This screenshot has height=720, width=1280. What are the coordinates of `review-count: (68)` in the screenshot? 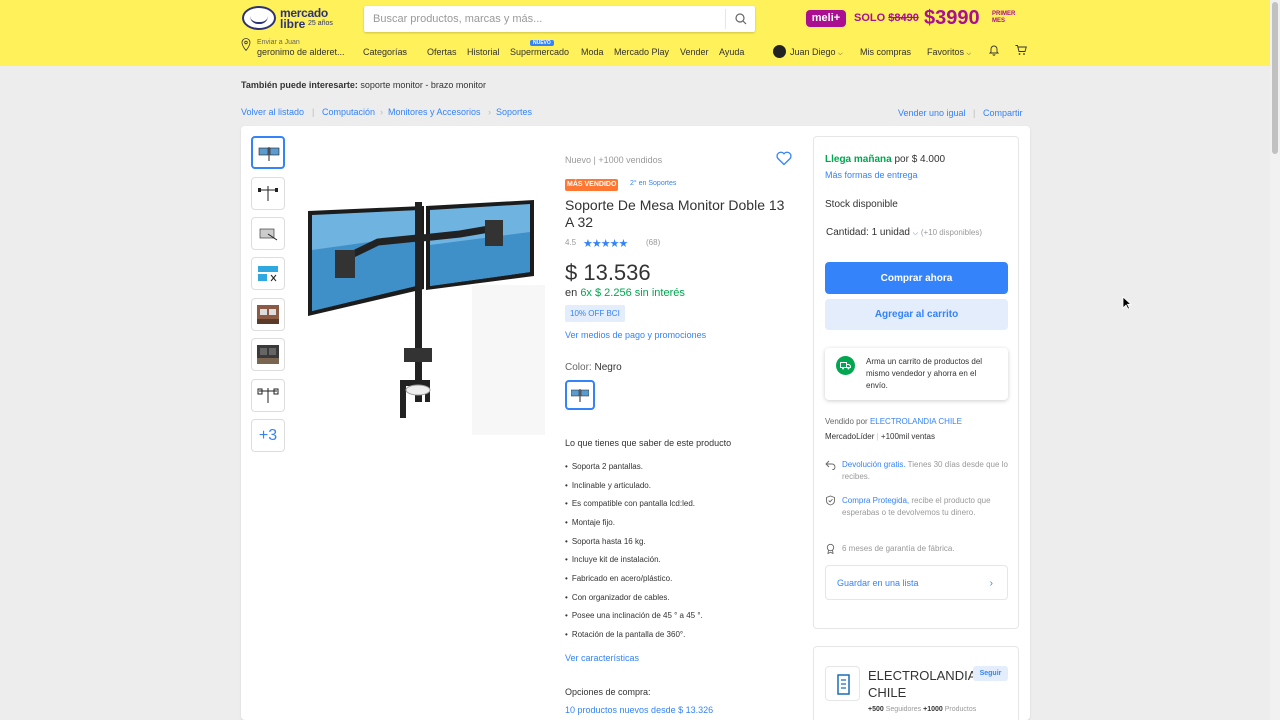 It's located at (653, 242).